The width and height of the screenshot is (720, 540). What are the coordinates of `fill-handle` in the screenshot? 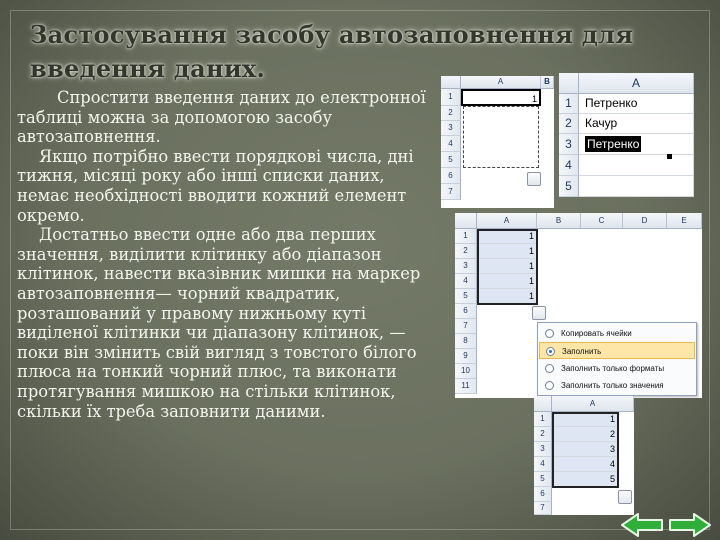 It's located at (669, 156).